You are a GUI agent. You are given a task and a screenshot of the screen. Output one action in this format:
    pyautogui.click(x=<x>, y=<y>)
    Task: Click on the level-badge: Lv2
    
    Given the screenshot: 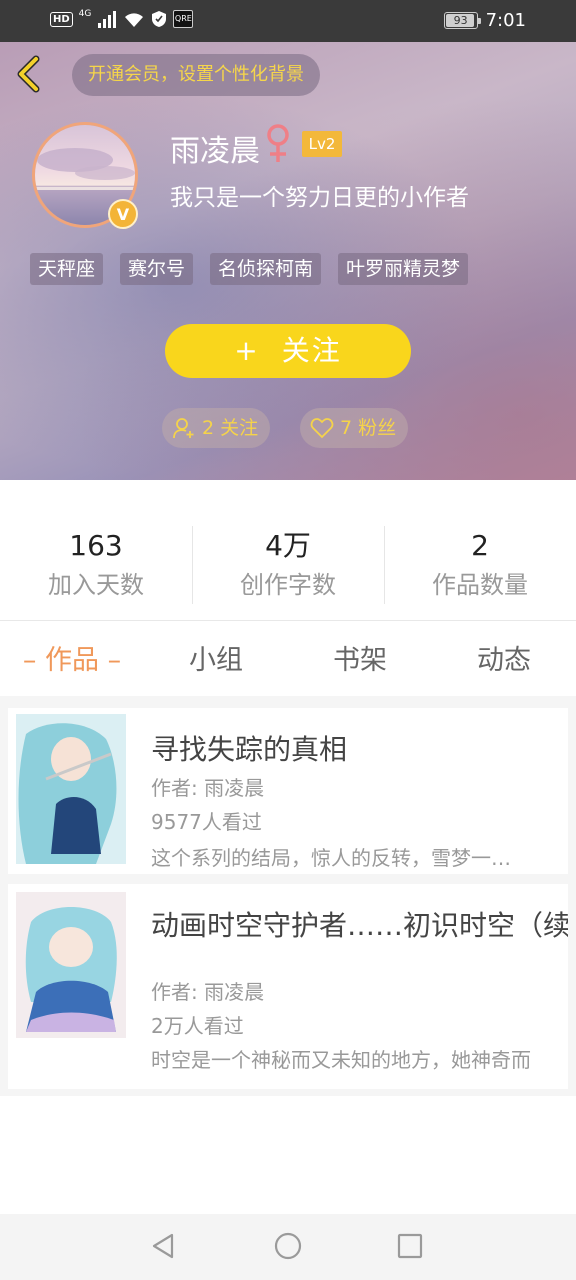 What is the action you would take?
    pyautogui.click(x=322, y=144)
    